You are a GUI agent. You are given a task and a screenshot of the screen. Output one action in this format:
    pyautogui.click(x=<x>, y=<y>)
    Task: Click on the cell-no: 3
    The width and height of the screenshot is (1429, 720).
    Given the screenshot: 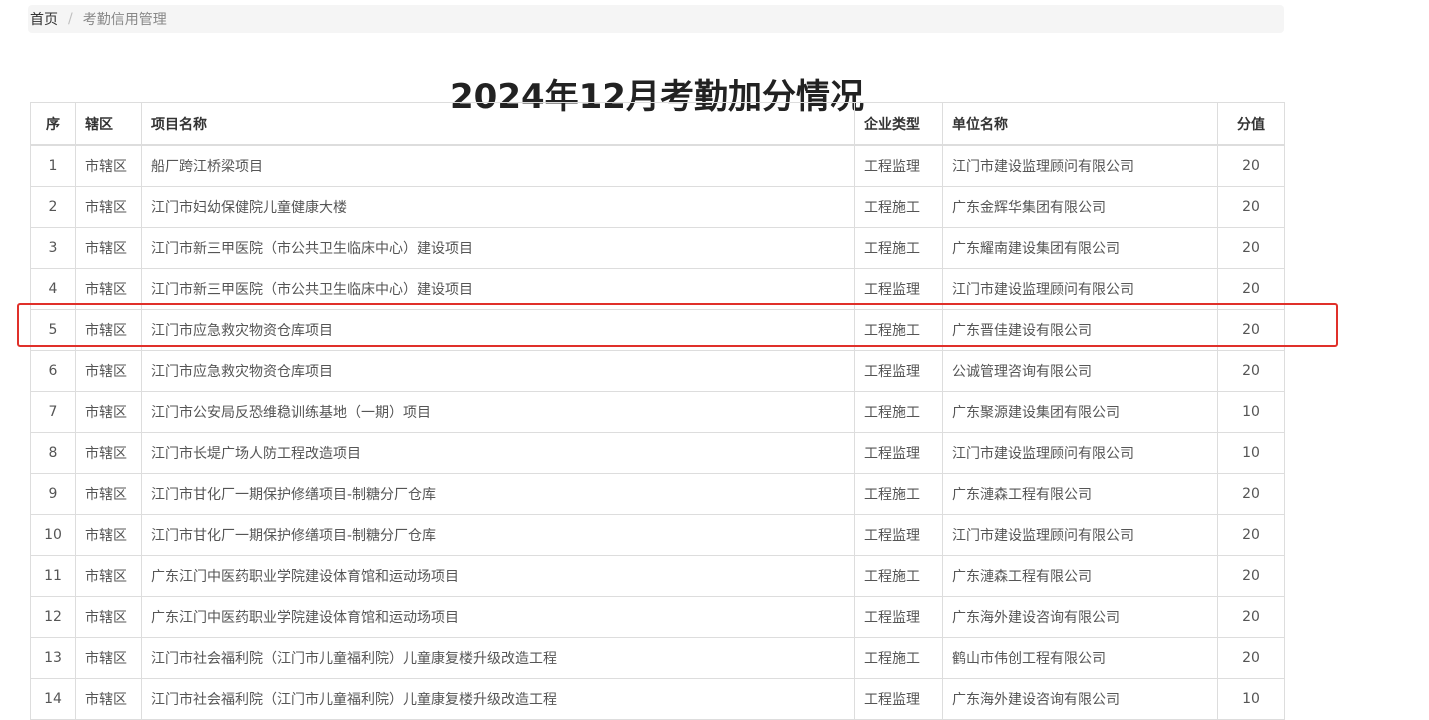 What is the action you would take?
    pyautogui.click(x=53, y=248)
    